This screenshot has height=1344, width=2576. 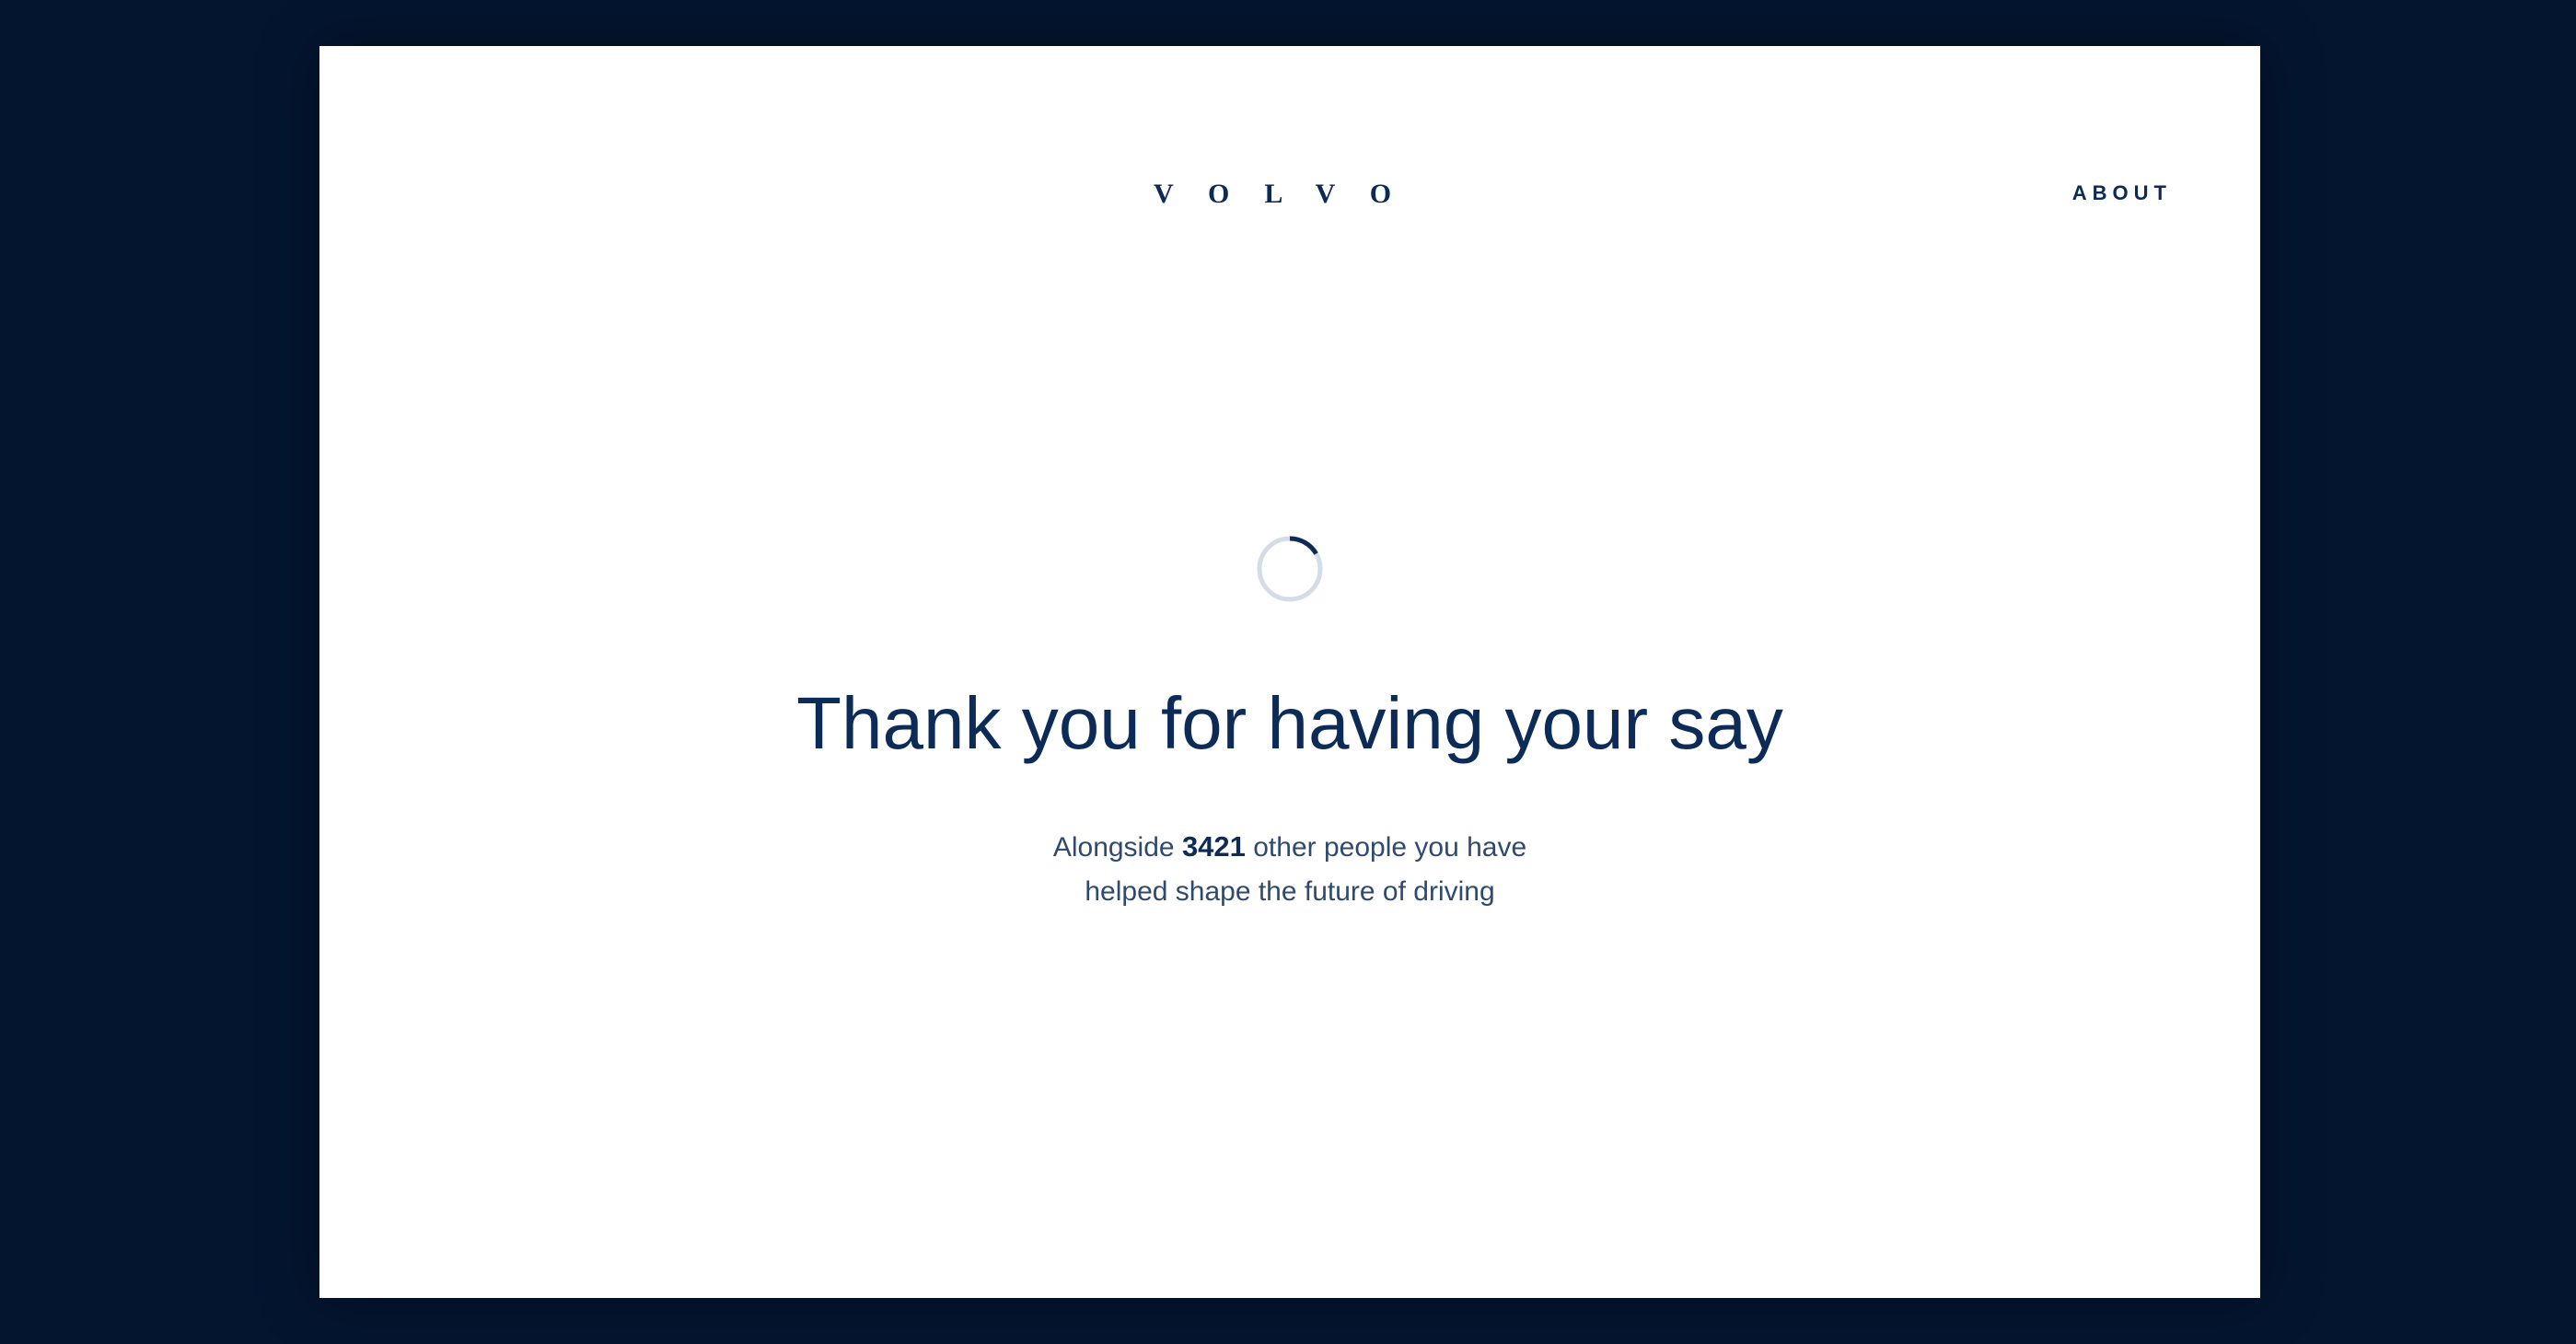 What do you see at coordinates (1290, 194) in the screenshot?
I see `volvo-logo: VOLVO` at bounding box center [1290, 194].